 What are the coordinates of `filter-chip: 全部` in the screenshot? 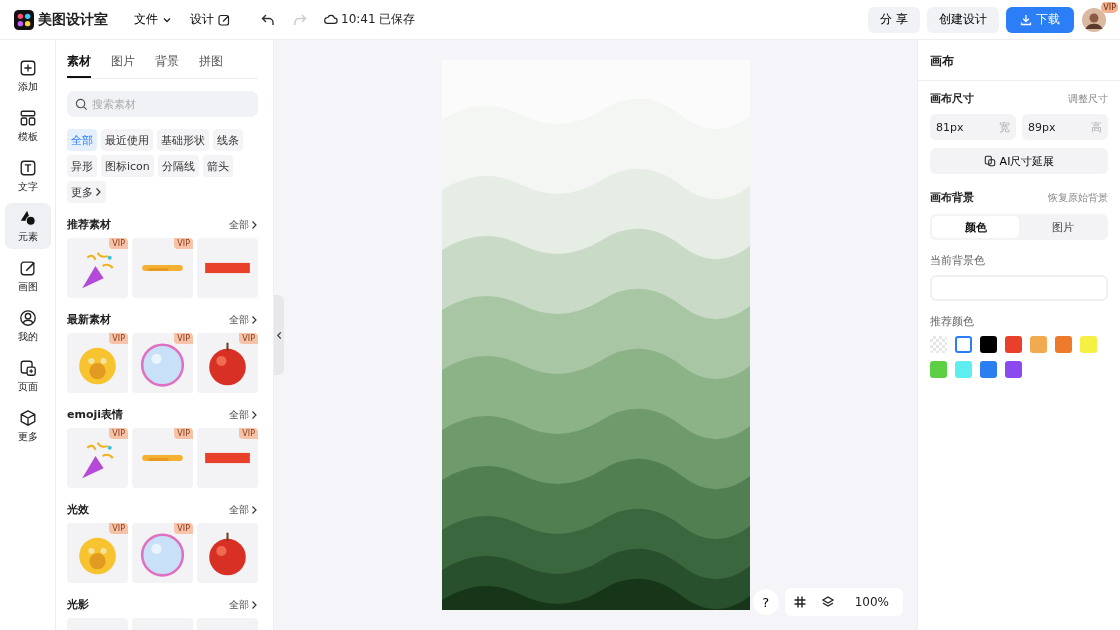 It's located at (82, 140).